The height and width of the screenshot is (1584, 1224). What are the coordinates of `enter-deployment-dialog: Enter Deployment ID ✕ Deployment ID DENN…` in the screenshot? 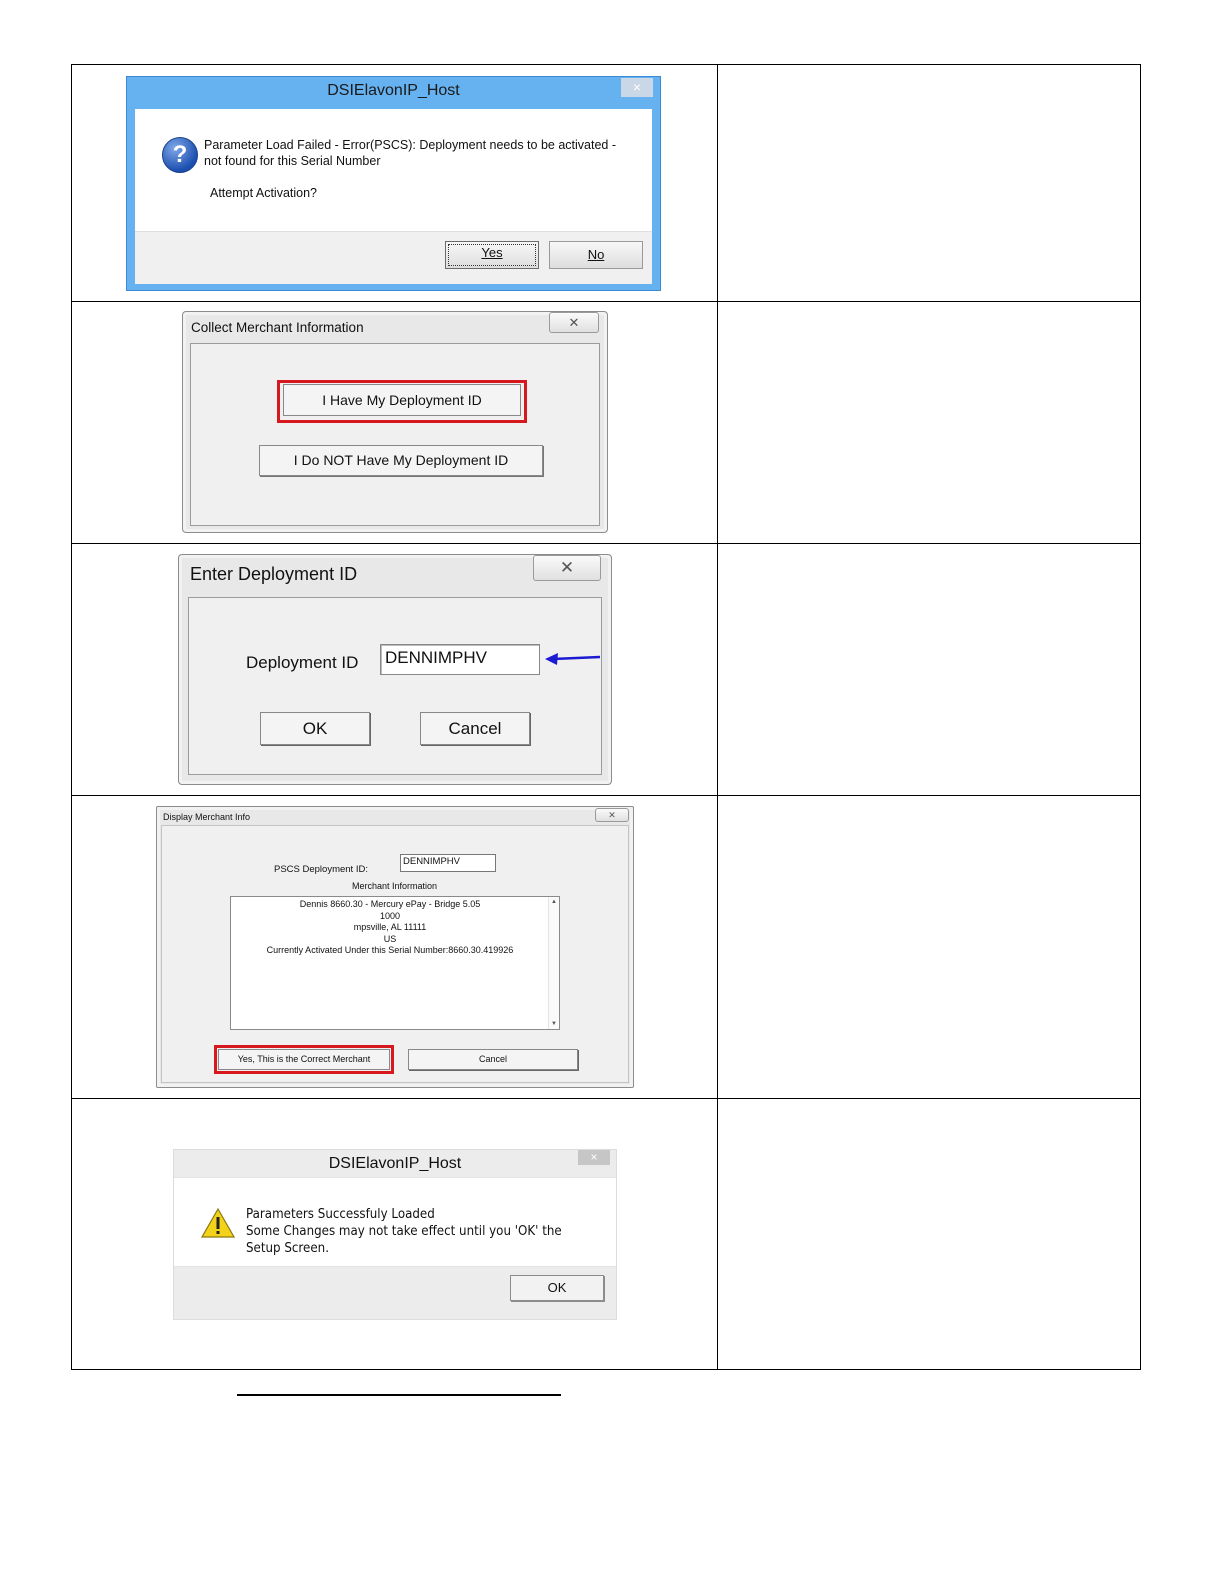 It's located at (395, 669).